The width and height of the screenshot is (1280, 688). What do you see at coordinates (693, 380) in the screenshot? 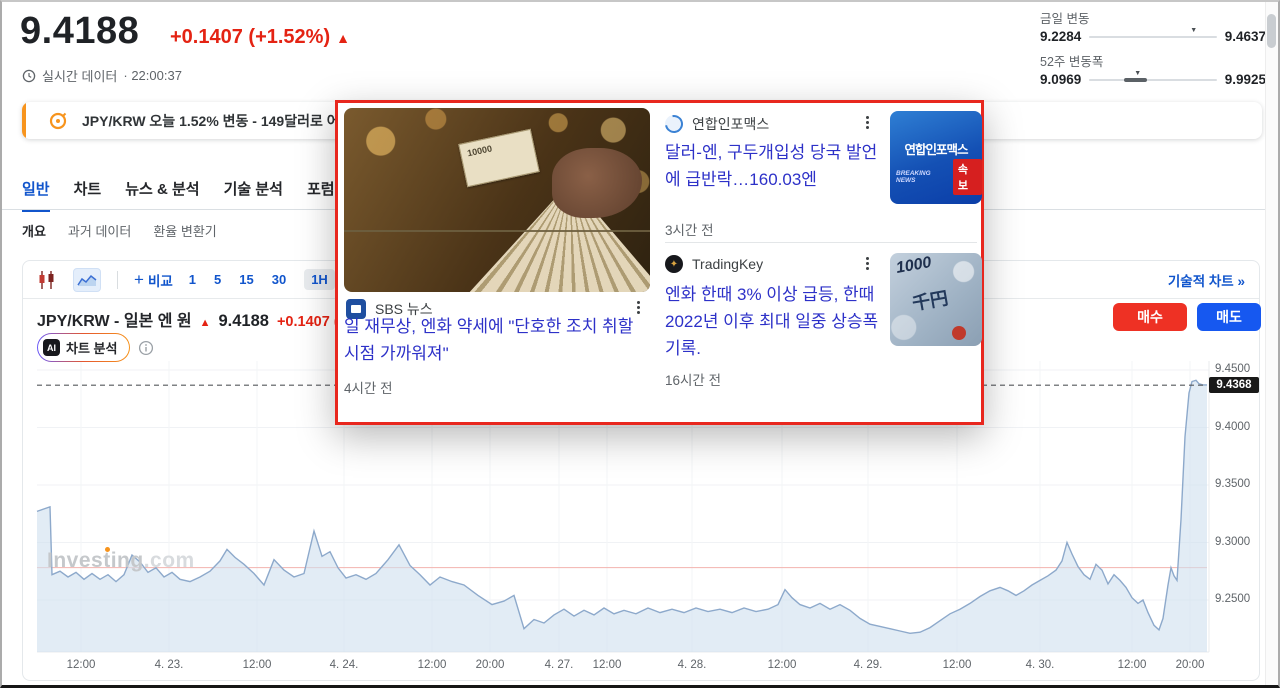
I see `news-timestamp: 16시간 전` at bounding box center [693, 380].